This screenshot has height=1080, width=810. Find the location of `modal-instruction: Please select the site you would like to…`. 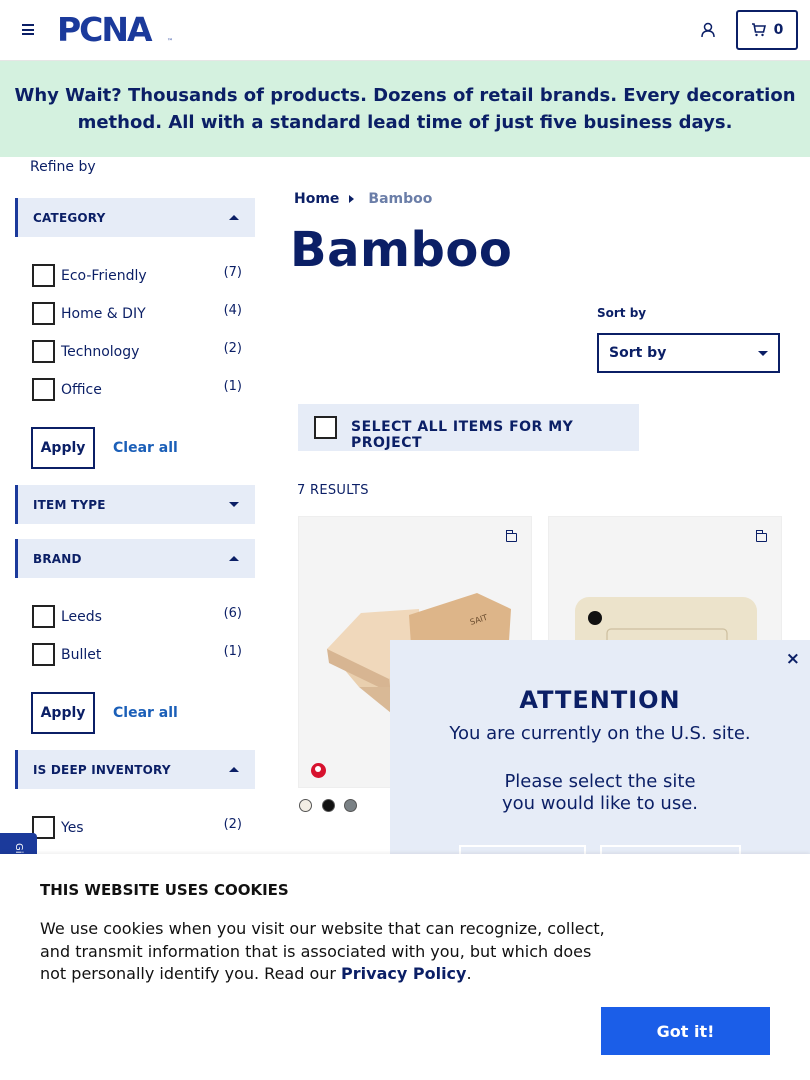

modal-instruction: Please select the site you would like to… is located at coordinates (600, 792).